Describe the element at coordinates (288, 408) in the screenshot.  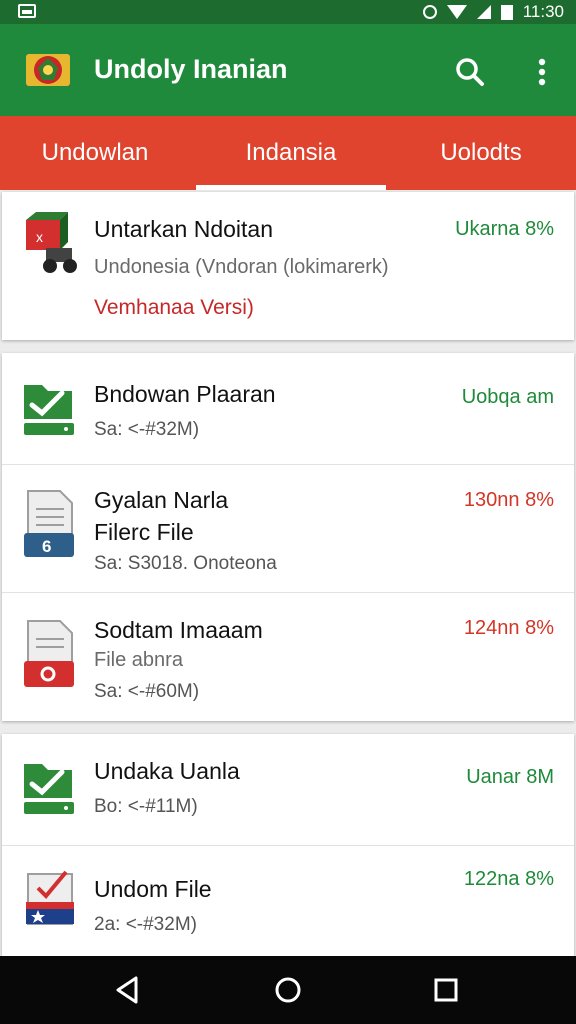
I see `list-item: Bndowan Plaaran Sa: <-#32M) Uobqa am` at that location.